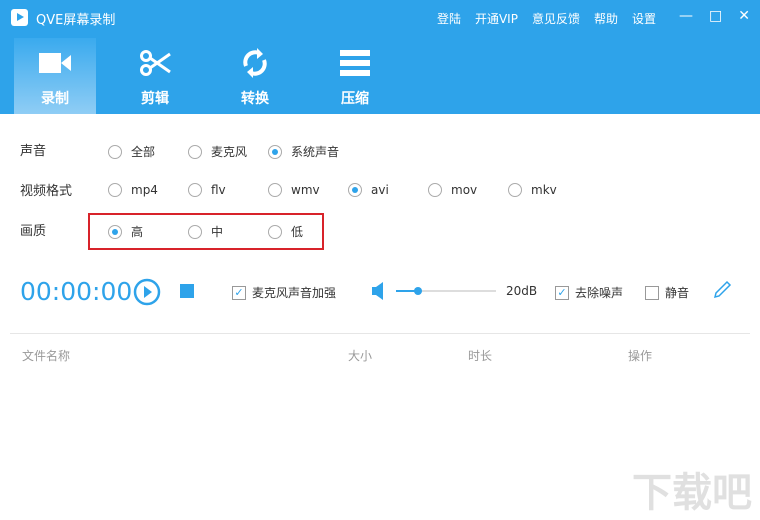 Image resolution: width=760 pixels, height=520 pixels. I want to click on divider, so click(380, 333).